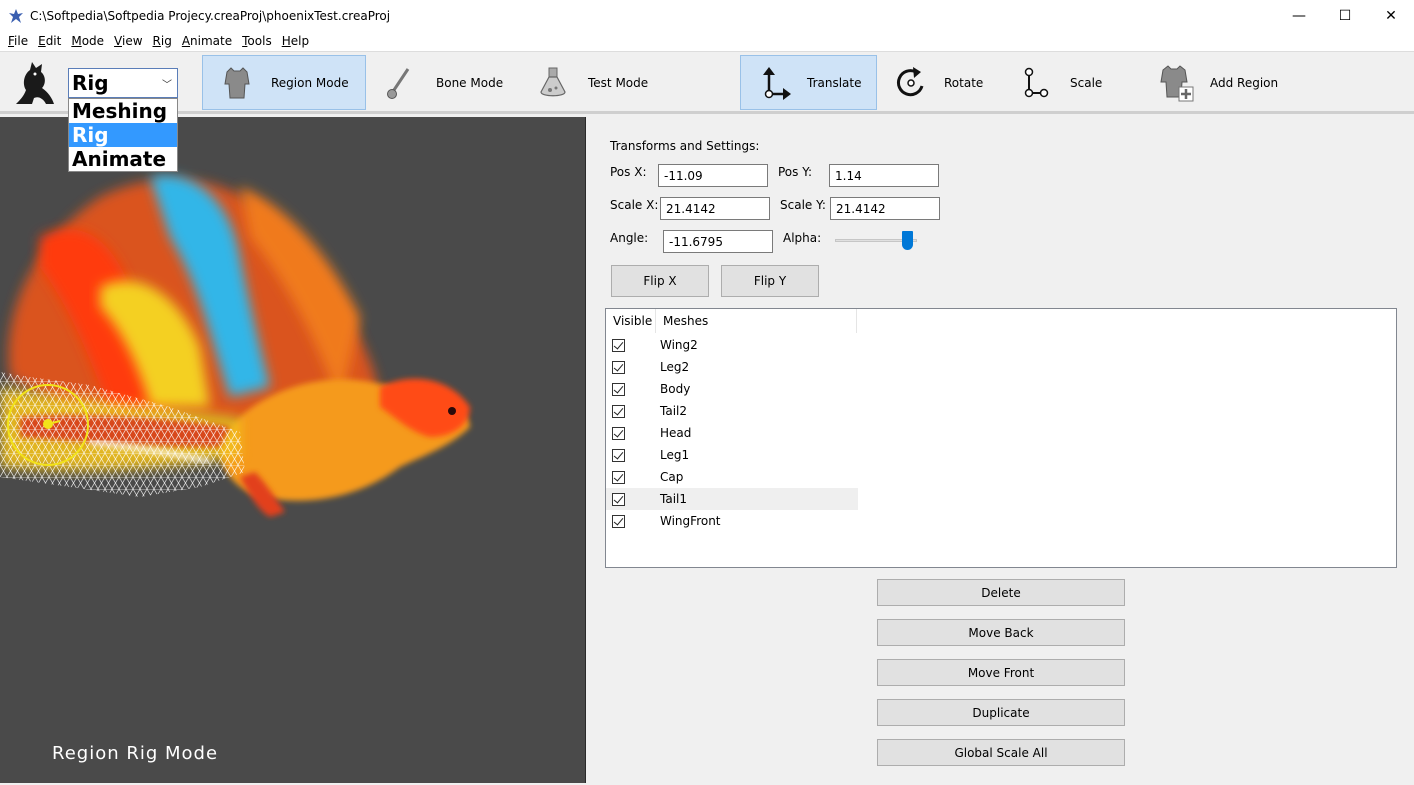 This screenshot has height=785, width=1414. Describe the element at coordinates (135, 753) in the screenshot. I see `canvas-mode-label: Region Rig Mode` at that location.